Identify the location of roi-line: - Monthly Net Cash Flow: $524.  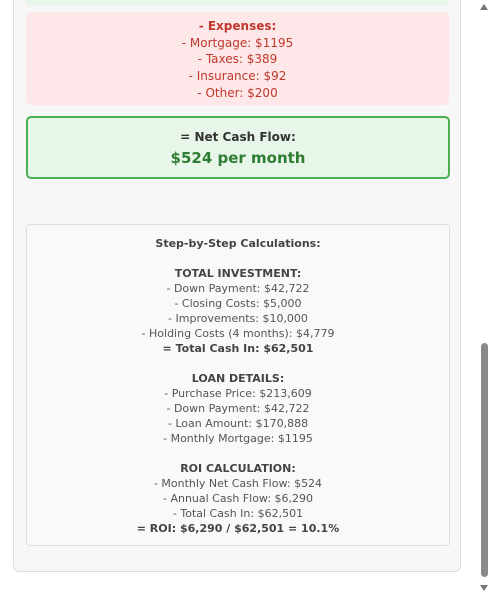
(238, 483).